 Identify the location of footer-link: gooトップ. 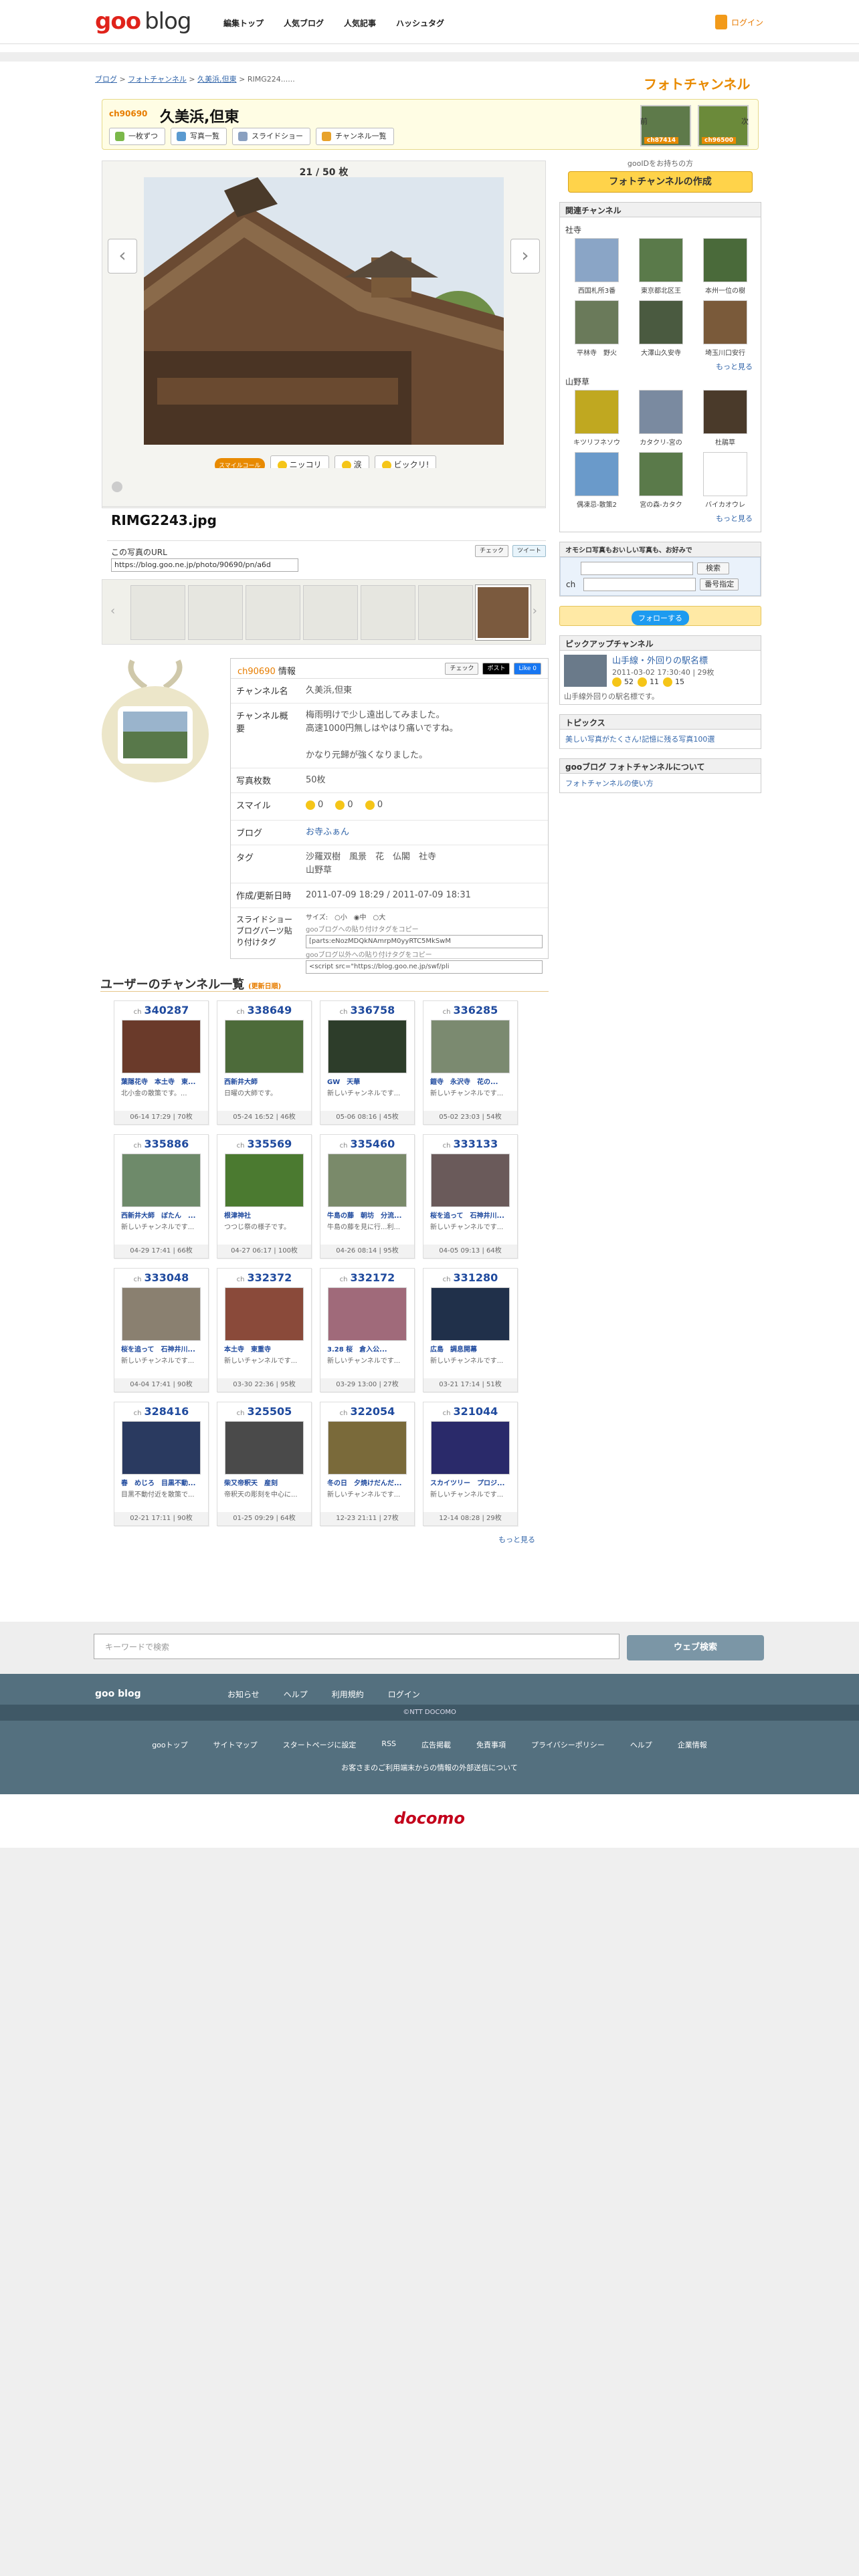
(169, 1745).